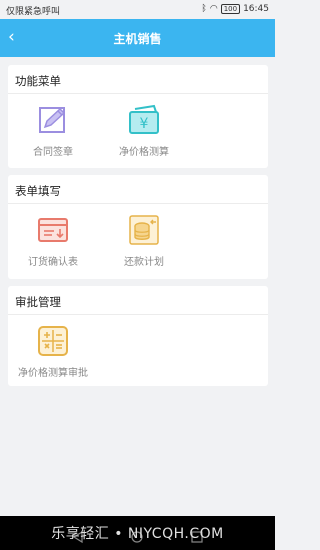  I want to click on page-title: 主机销售, so click(137, 39).